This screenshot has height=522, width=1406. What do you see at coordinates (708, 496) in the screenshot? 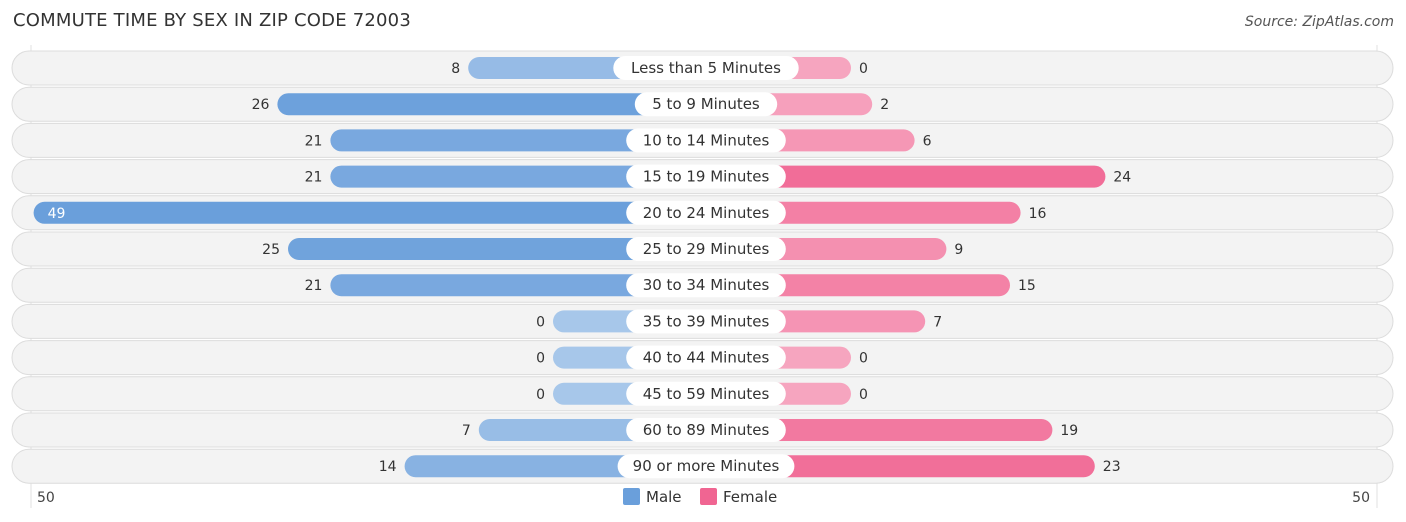
I see `legend-swatch-female` at bounding box center [708, 496].